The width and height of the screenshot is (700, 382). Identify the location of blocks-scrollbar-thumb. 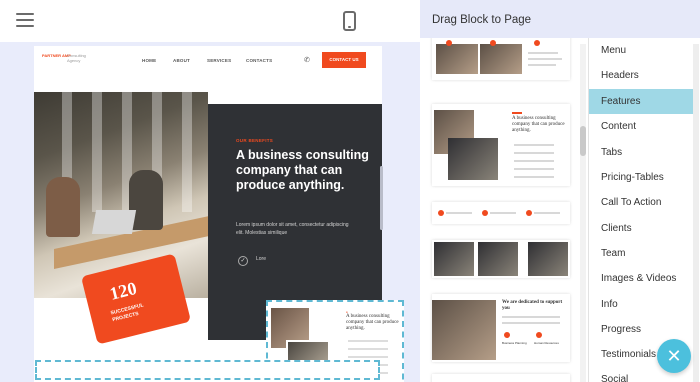
(583, 141).